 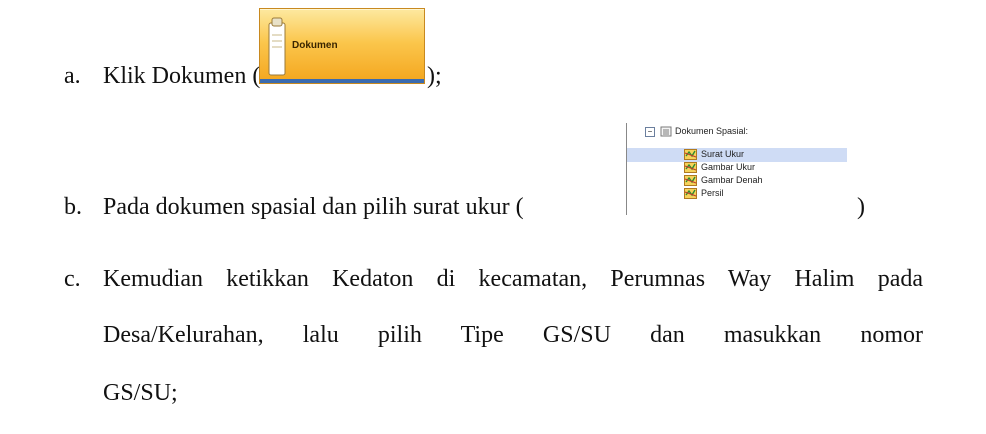 I want to click on tree-item-label: Surat Ukur, so click(x=723, y=154).